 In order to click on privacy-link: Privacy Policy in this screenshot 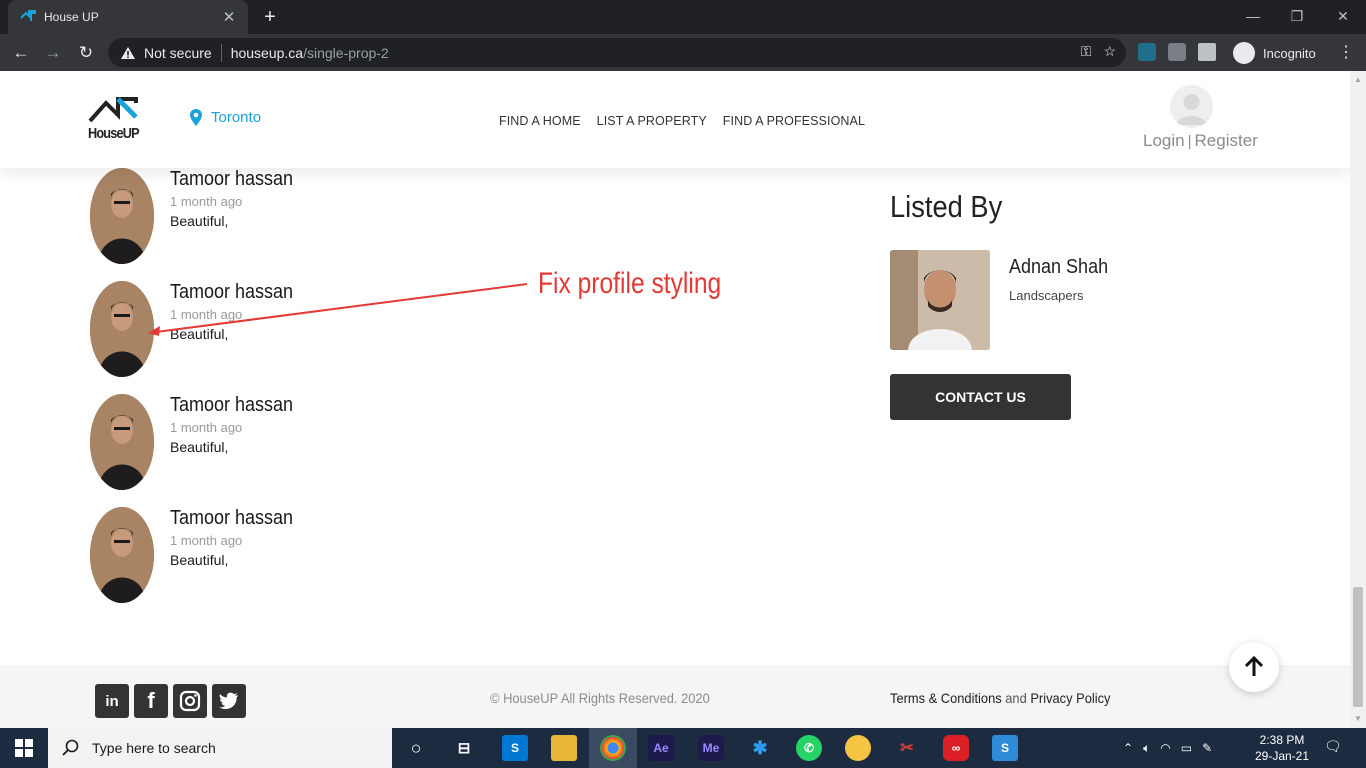, I will do `click(1070, 698)`.